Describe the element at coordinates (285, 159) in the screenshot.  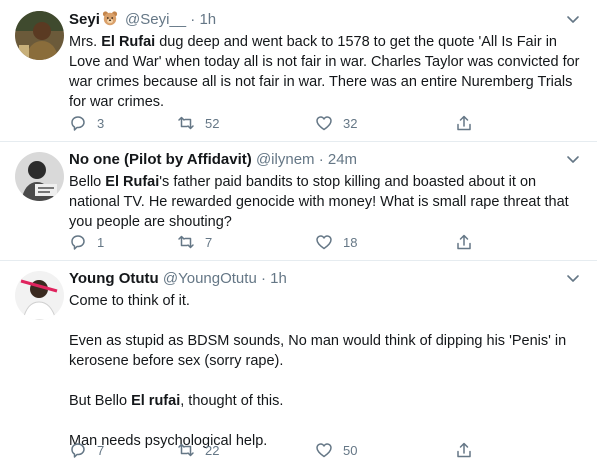
I see `user-handle: @ilynem` at that location.